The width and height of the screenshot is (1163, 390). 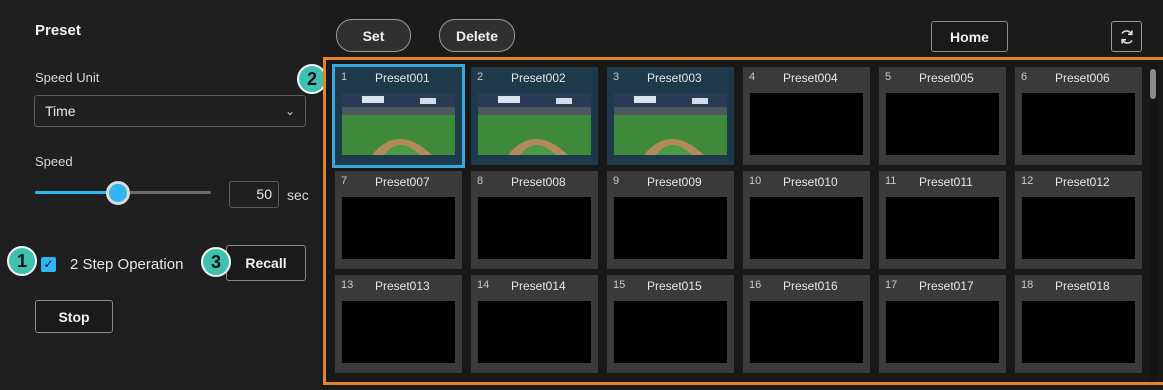 I want to click on preset-number: 14, so click(x=483, y=285).